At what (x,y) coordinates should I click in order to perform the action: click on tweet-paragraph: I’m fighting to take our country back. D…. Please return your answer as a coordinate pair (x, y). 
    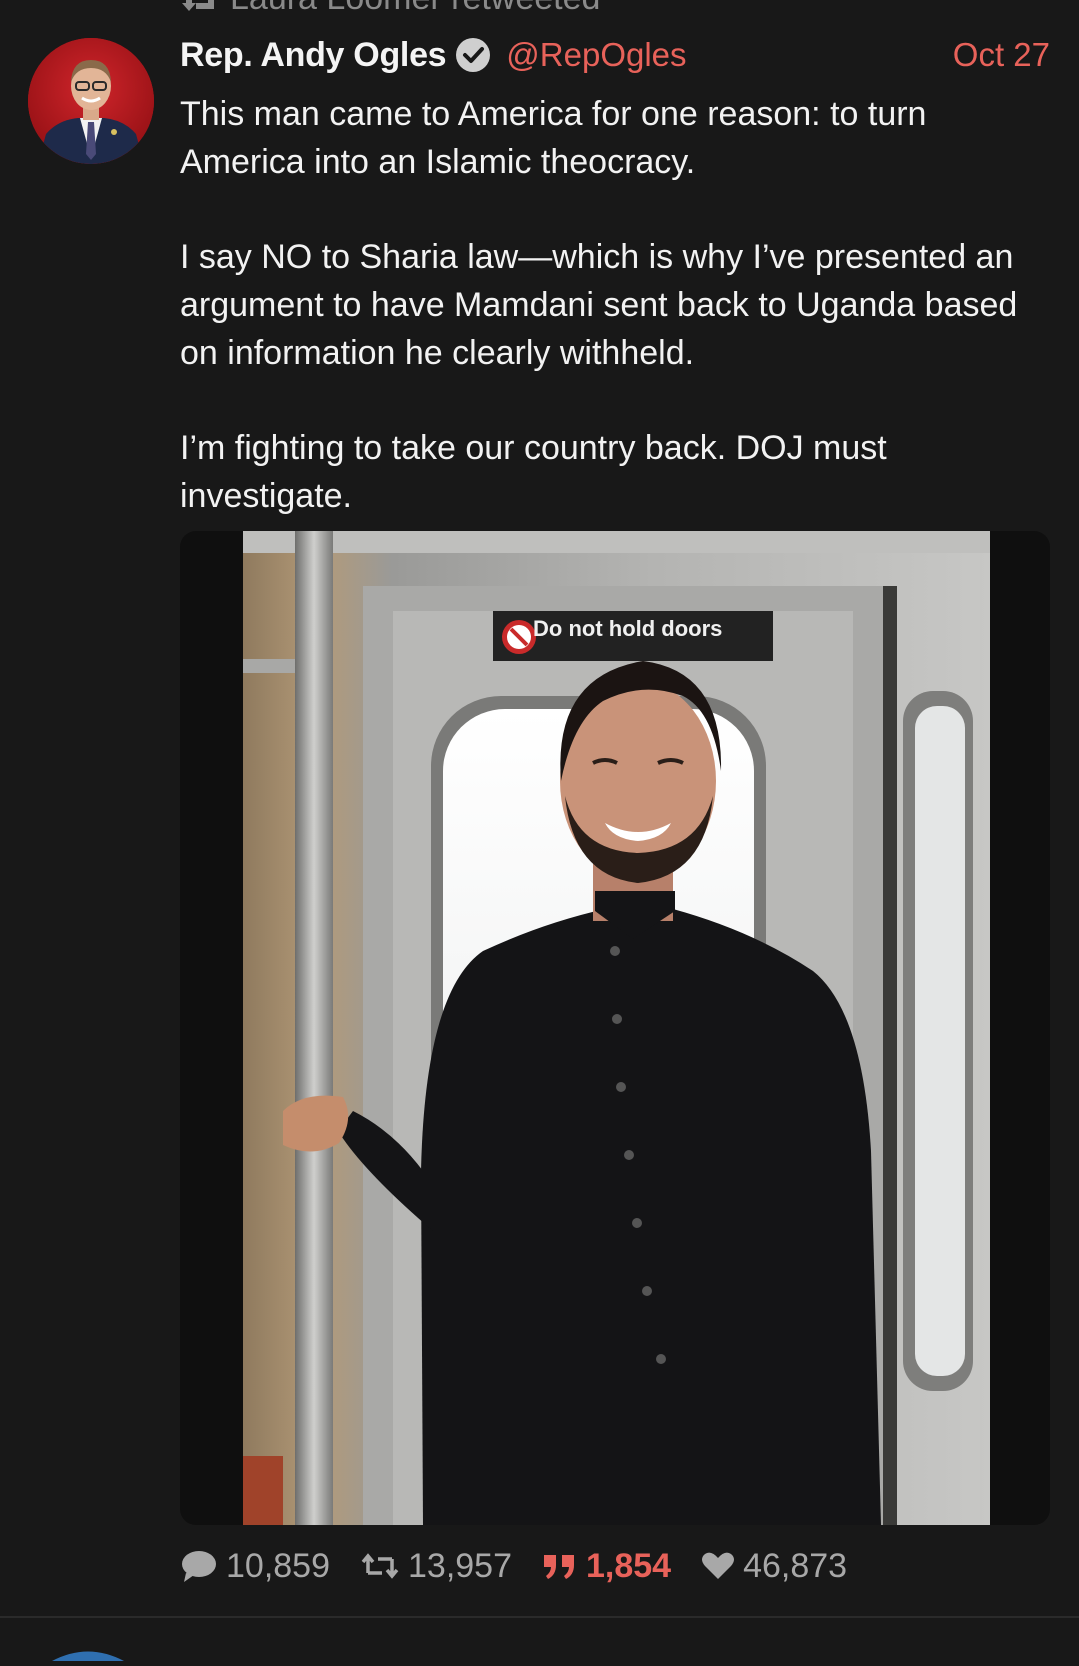
    Looking at the image, I should click on (533, 472).